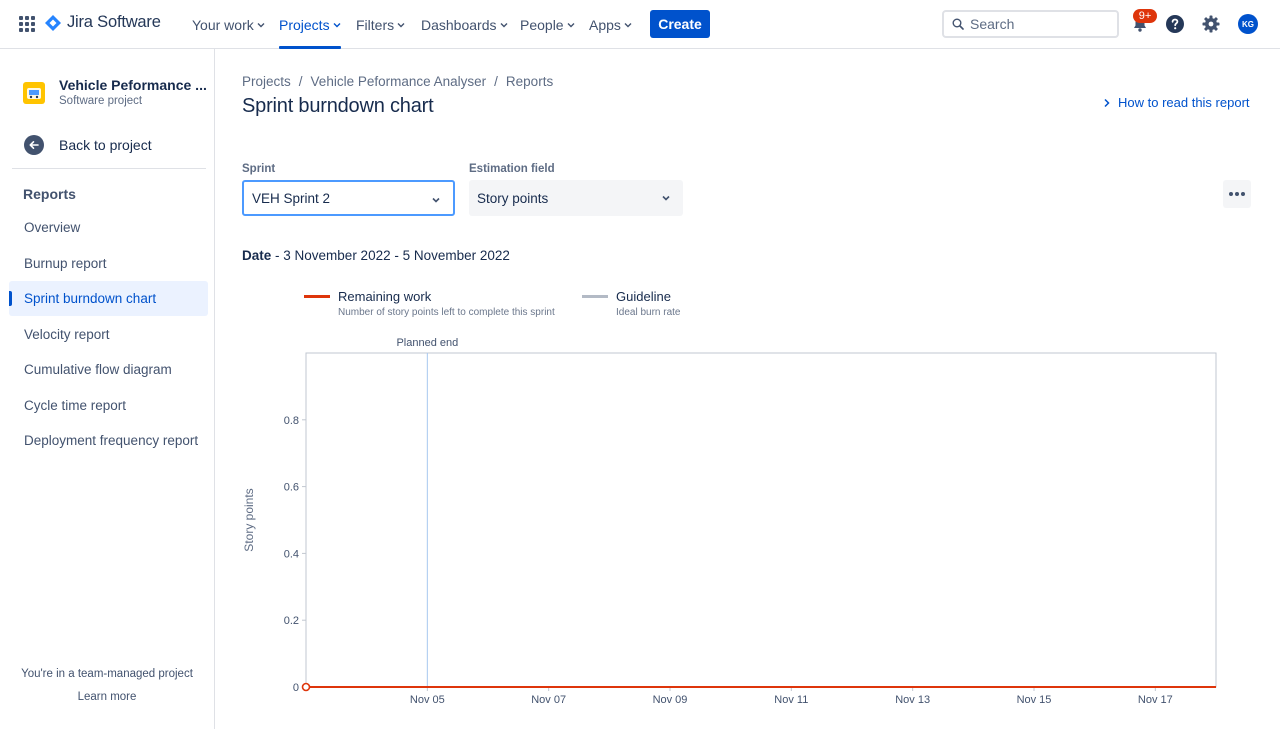 Image resolution: width=1280 pixels, height=729 pixels. I want to click on sprint-select-value: VEH Sprint 2, so click(291, 198).